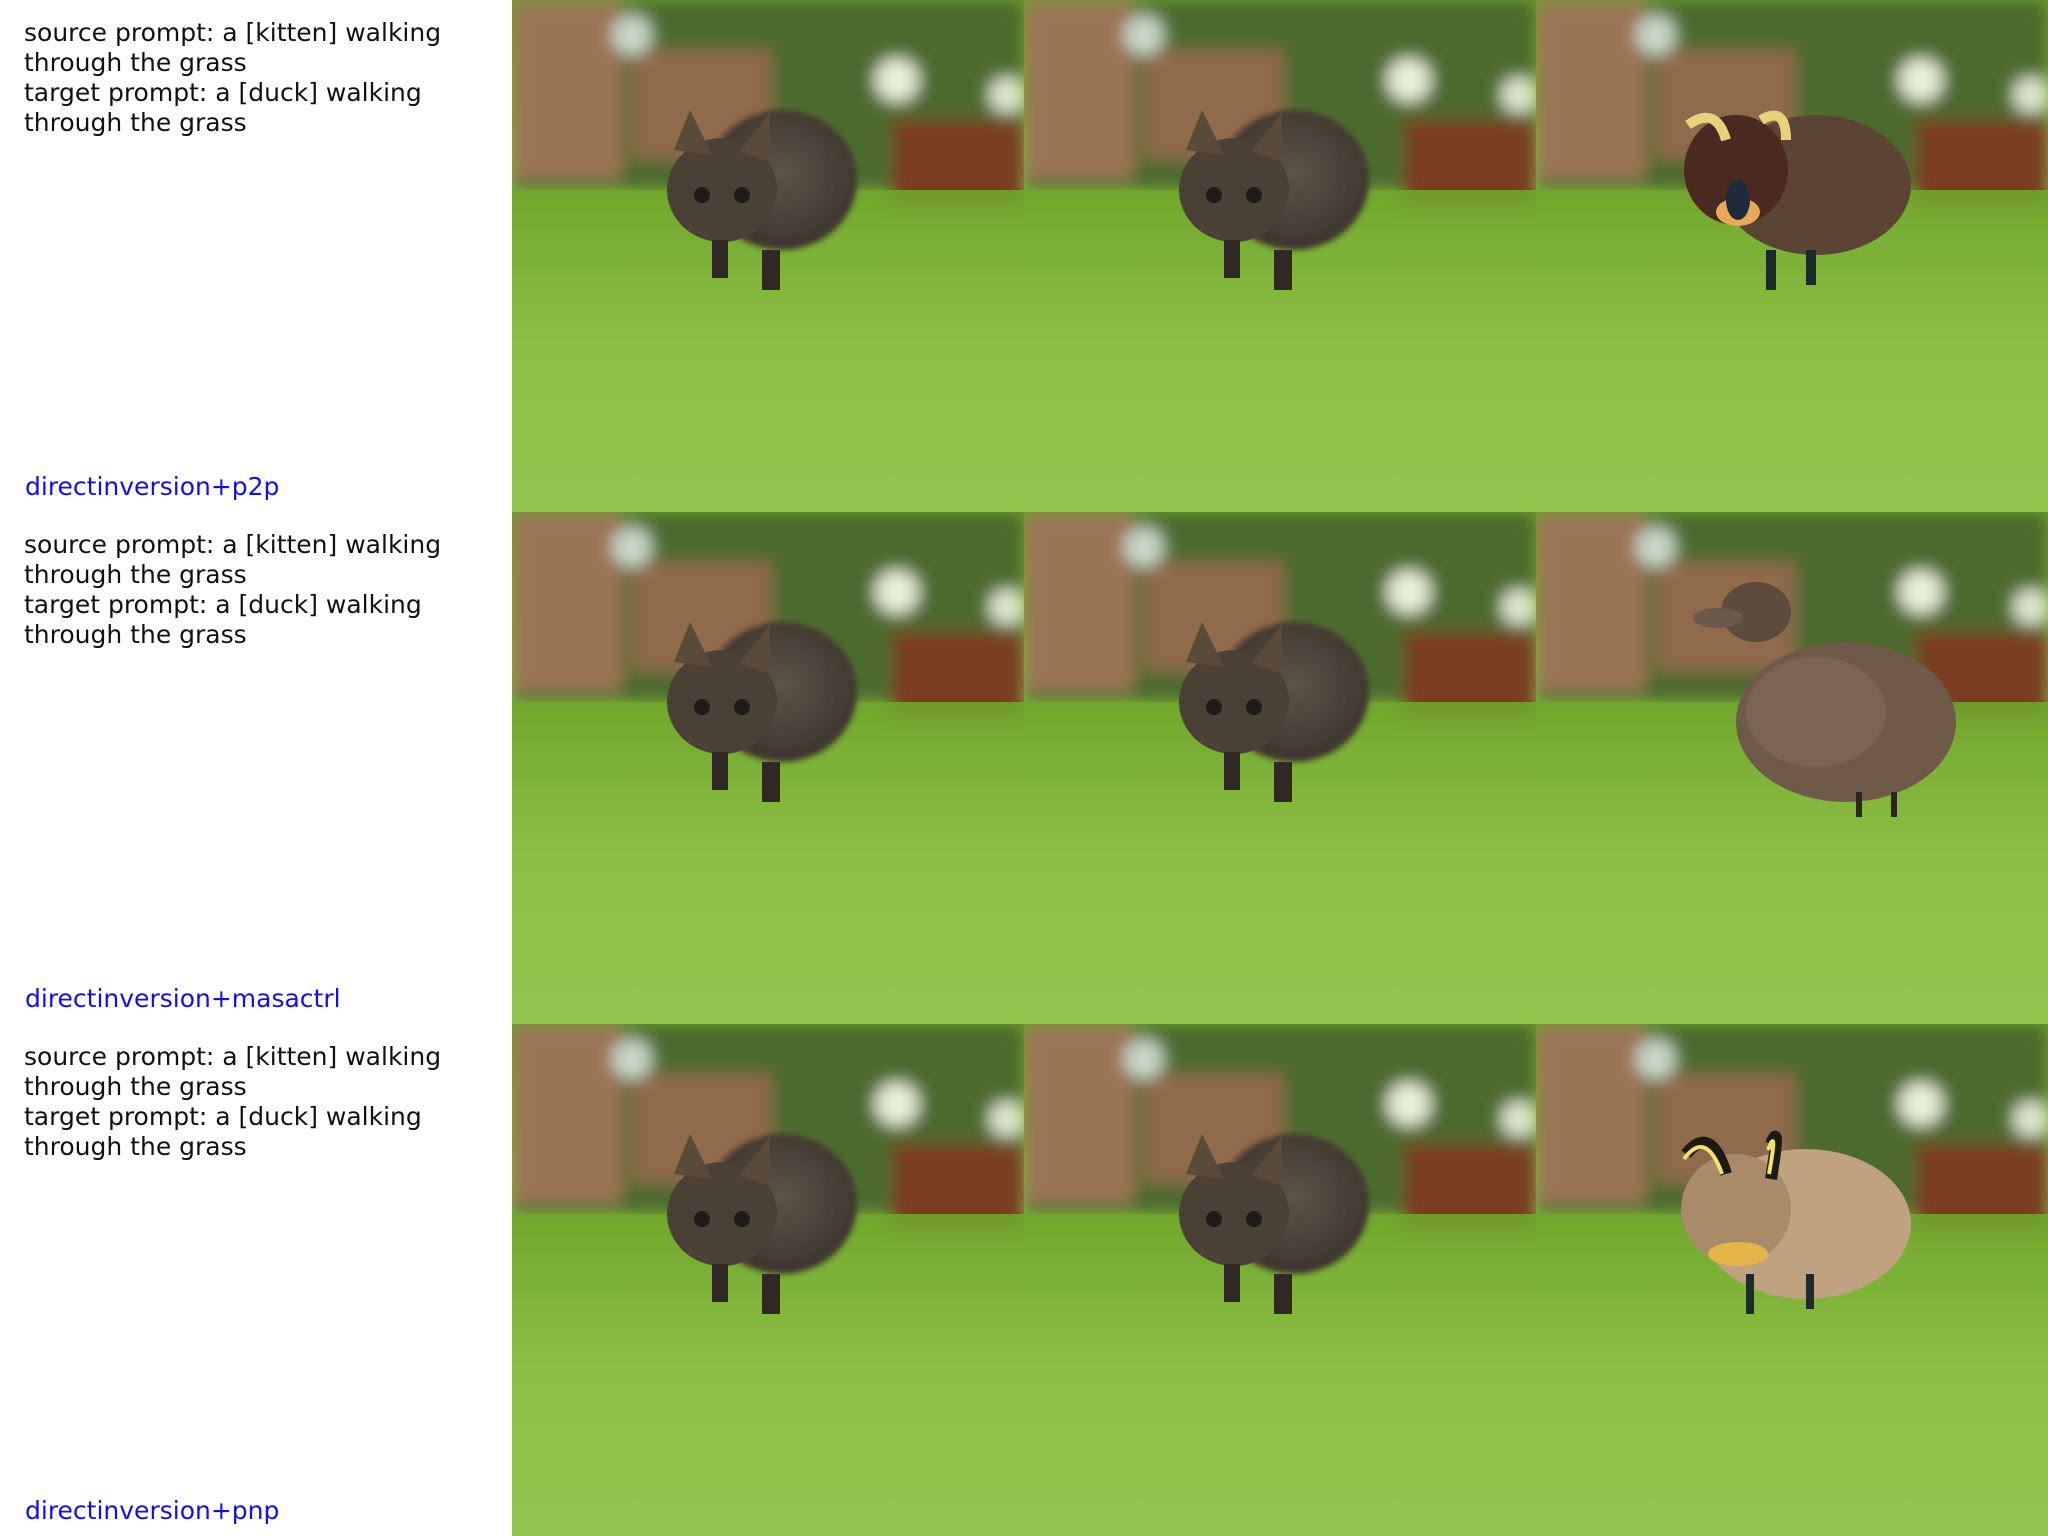  Describe the element at coordinates (183, 998) in the screenshot. I see `method-label: directinversion+masactrl` at that location.